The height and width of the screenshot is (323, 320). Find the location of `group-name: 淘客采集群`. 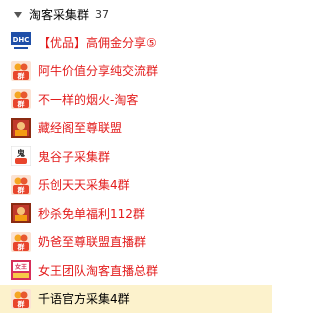

group-name: 淘客采集群 is located at coordinates (59, 14).